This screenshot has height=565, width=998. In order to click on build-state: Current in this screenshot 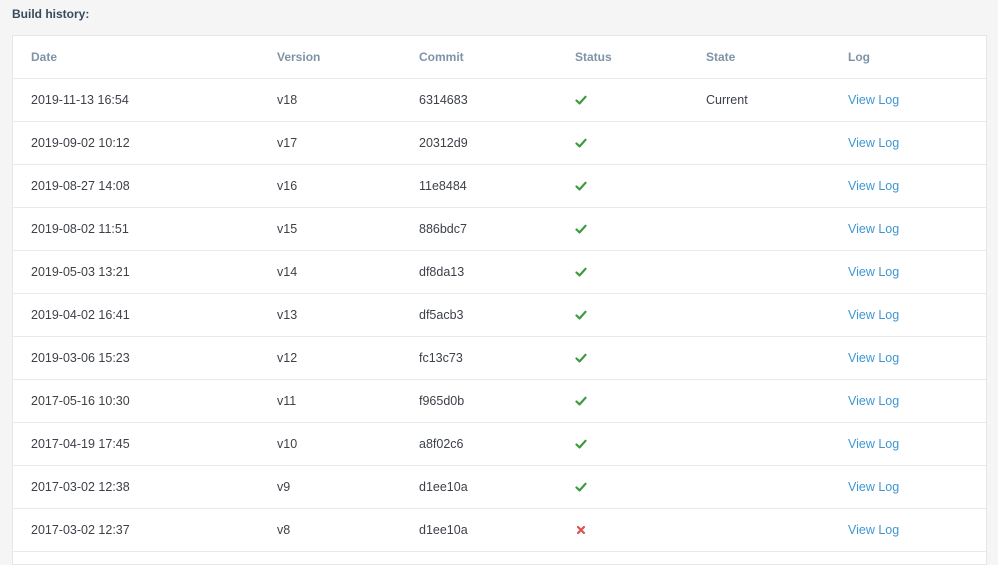, I will do `click(727, 99)`.